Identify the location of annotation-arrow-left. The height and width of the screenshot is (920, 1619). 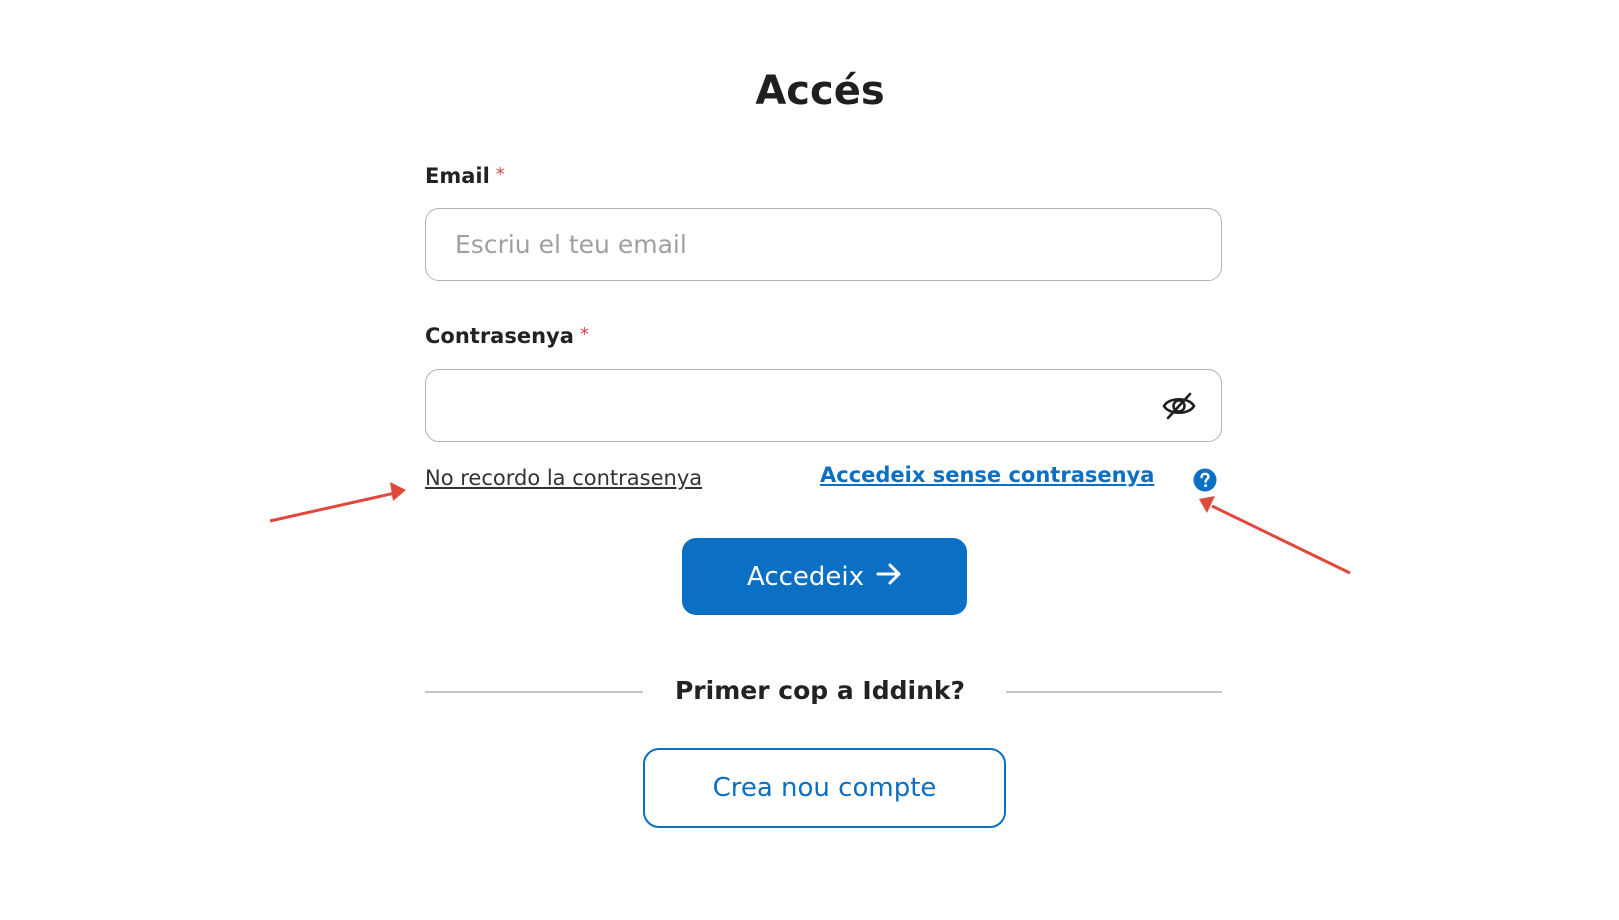
(337, 502).